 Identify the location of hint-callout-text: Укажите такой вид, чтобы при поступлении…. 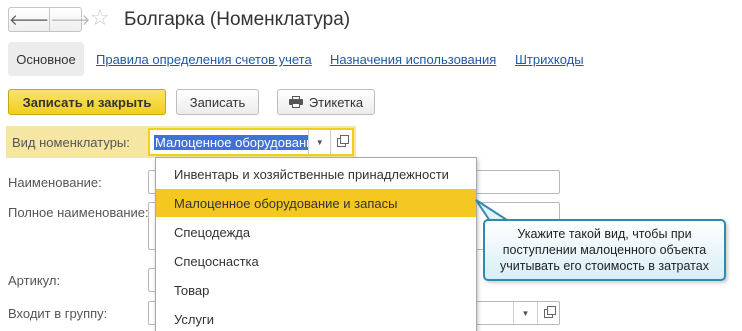
(604, 250).